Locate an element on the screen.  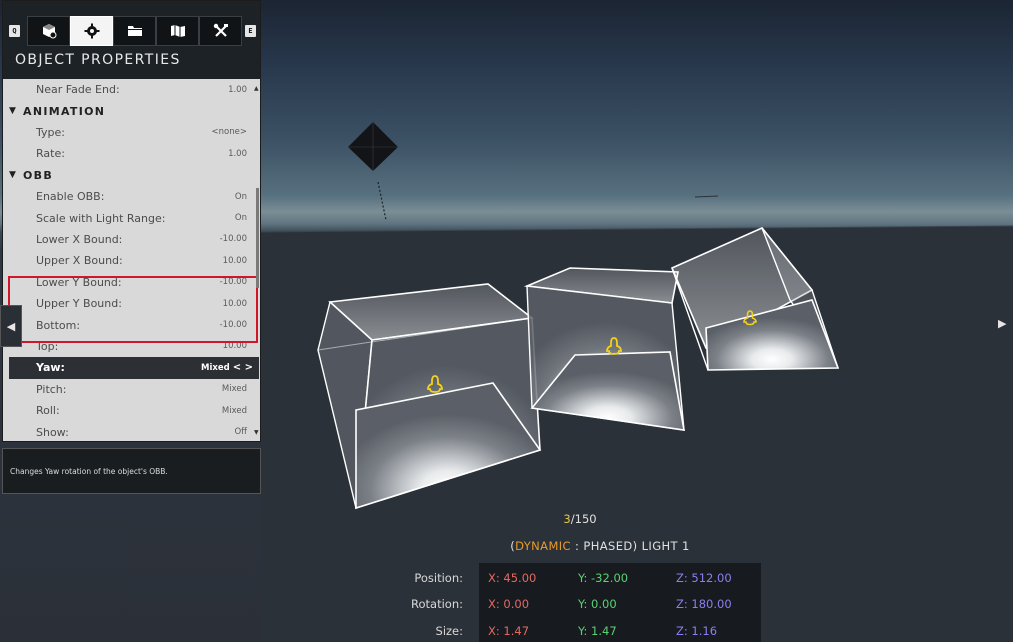
objects-icon is located at coordinates (49, 31).